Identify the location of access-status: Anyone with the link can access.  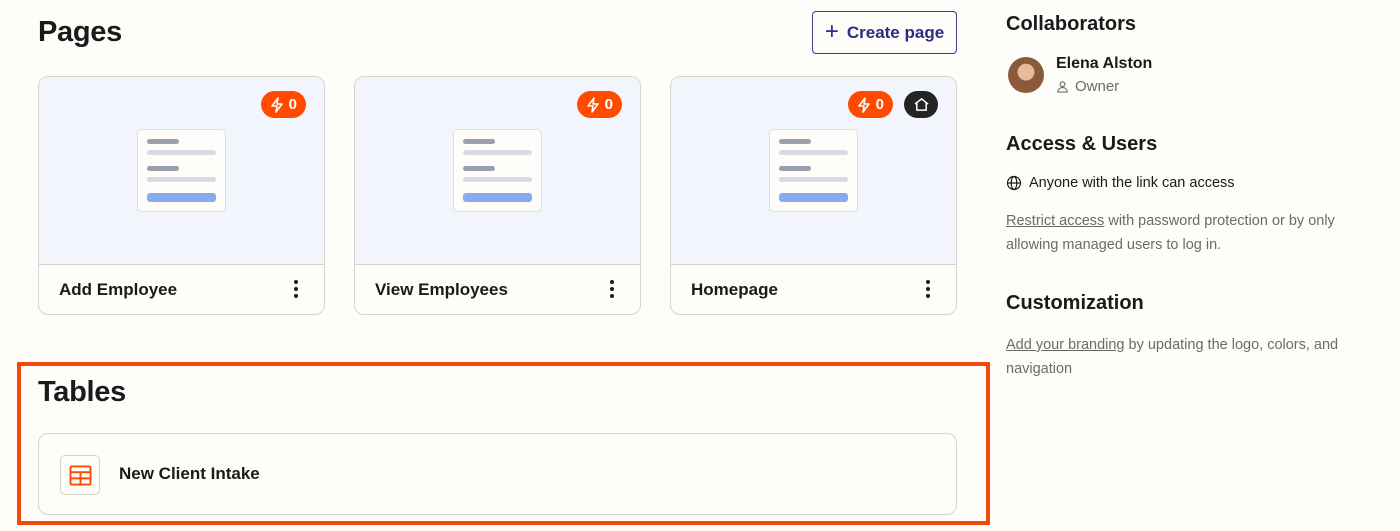
(1120, 183).